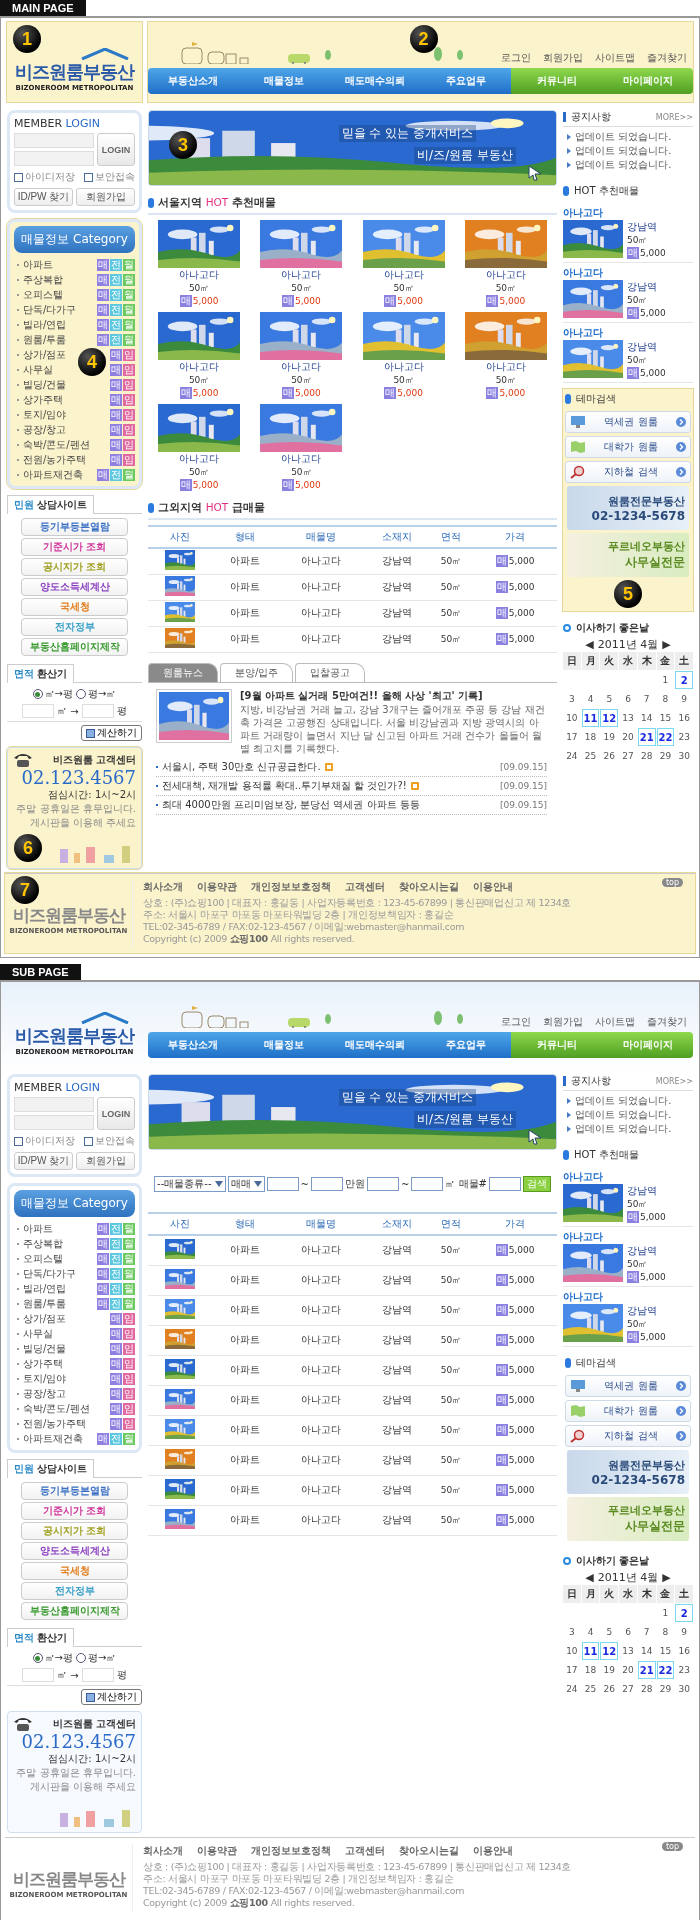  Describe the element at coordinates (609, 1670) in the screenshot. I see `calendar-day: 19` at that location.